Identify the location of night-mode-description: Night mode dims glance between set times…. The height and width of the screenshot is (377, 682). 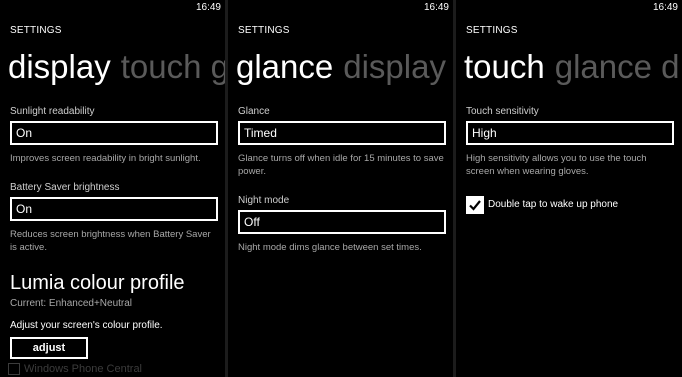
(330, 247).